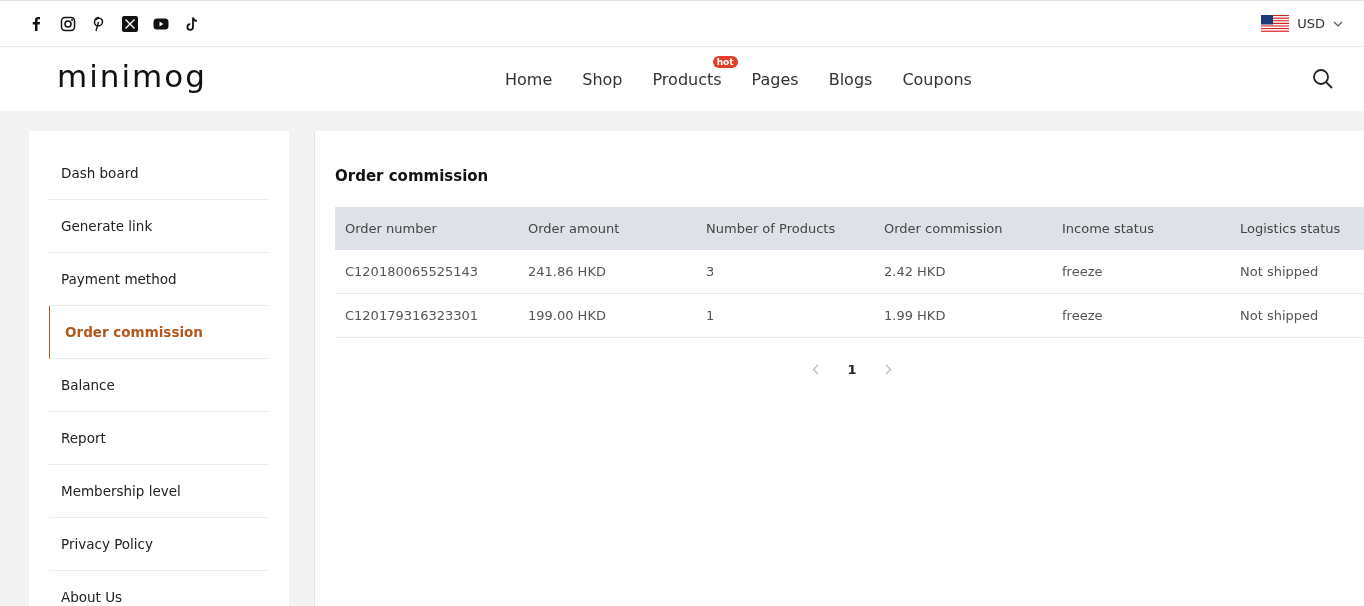  What do you see at coordinates (725, 61) in the screenshot?
I see `hot-badge: hot` at bounding box center [725, 61].